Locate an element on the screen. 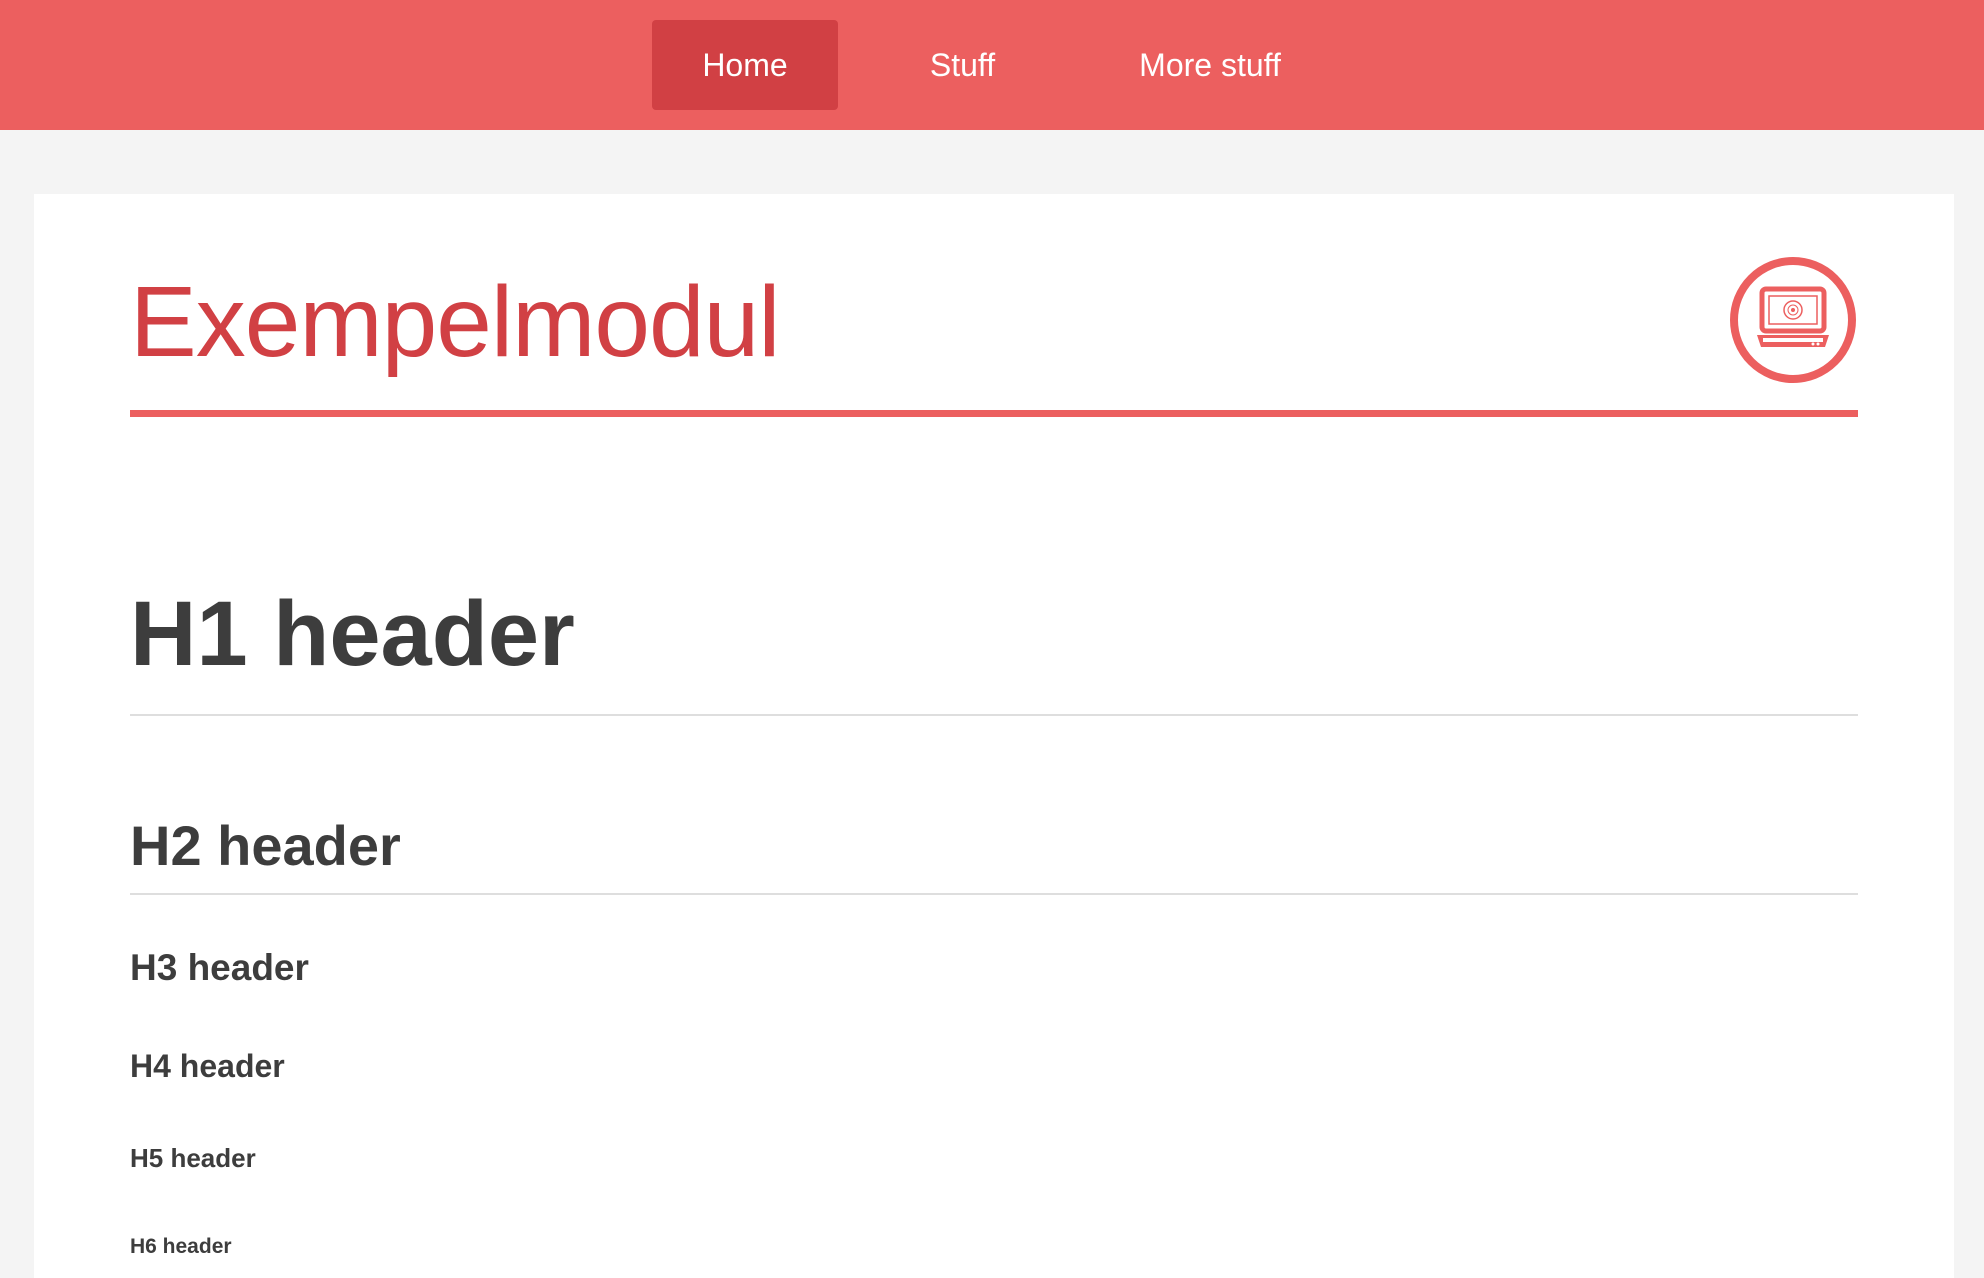 The width and height of the screenshot is (1984, 1278). top-nav-bar: Home Stuff More stuff is located at coordinates (992, 65).